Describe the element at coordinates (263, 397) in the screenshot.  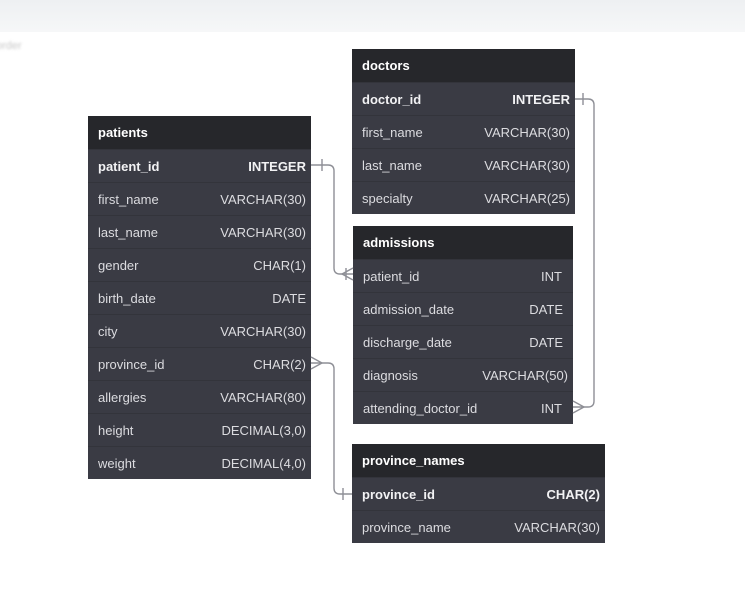
I see `column-type: VARCHAR(80)` at that location.